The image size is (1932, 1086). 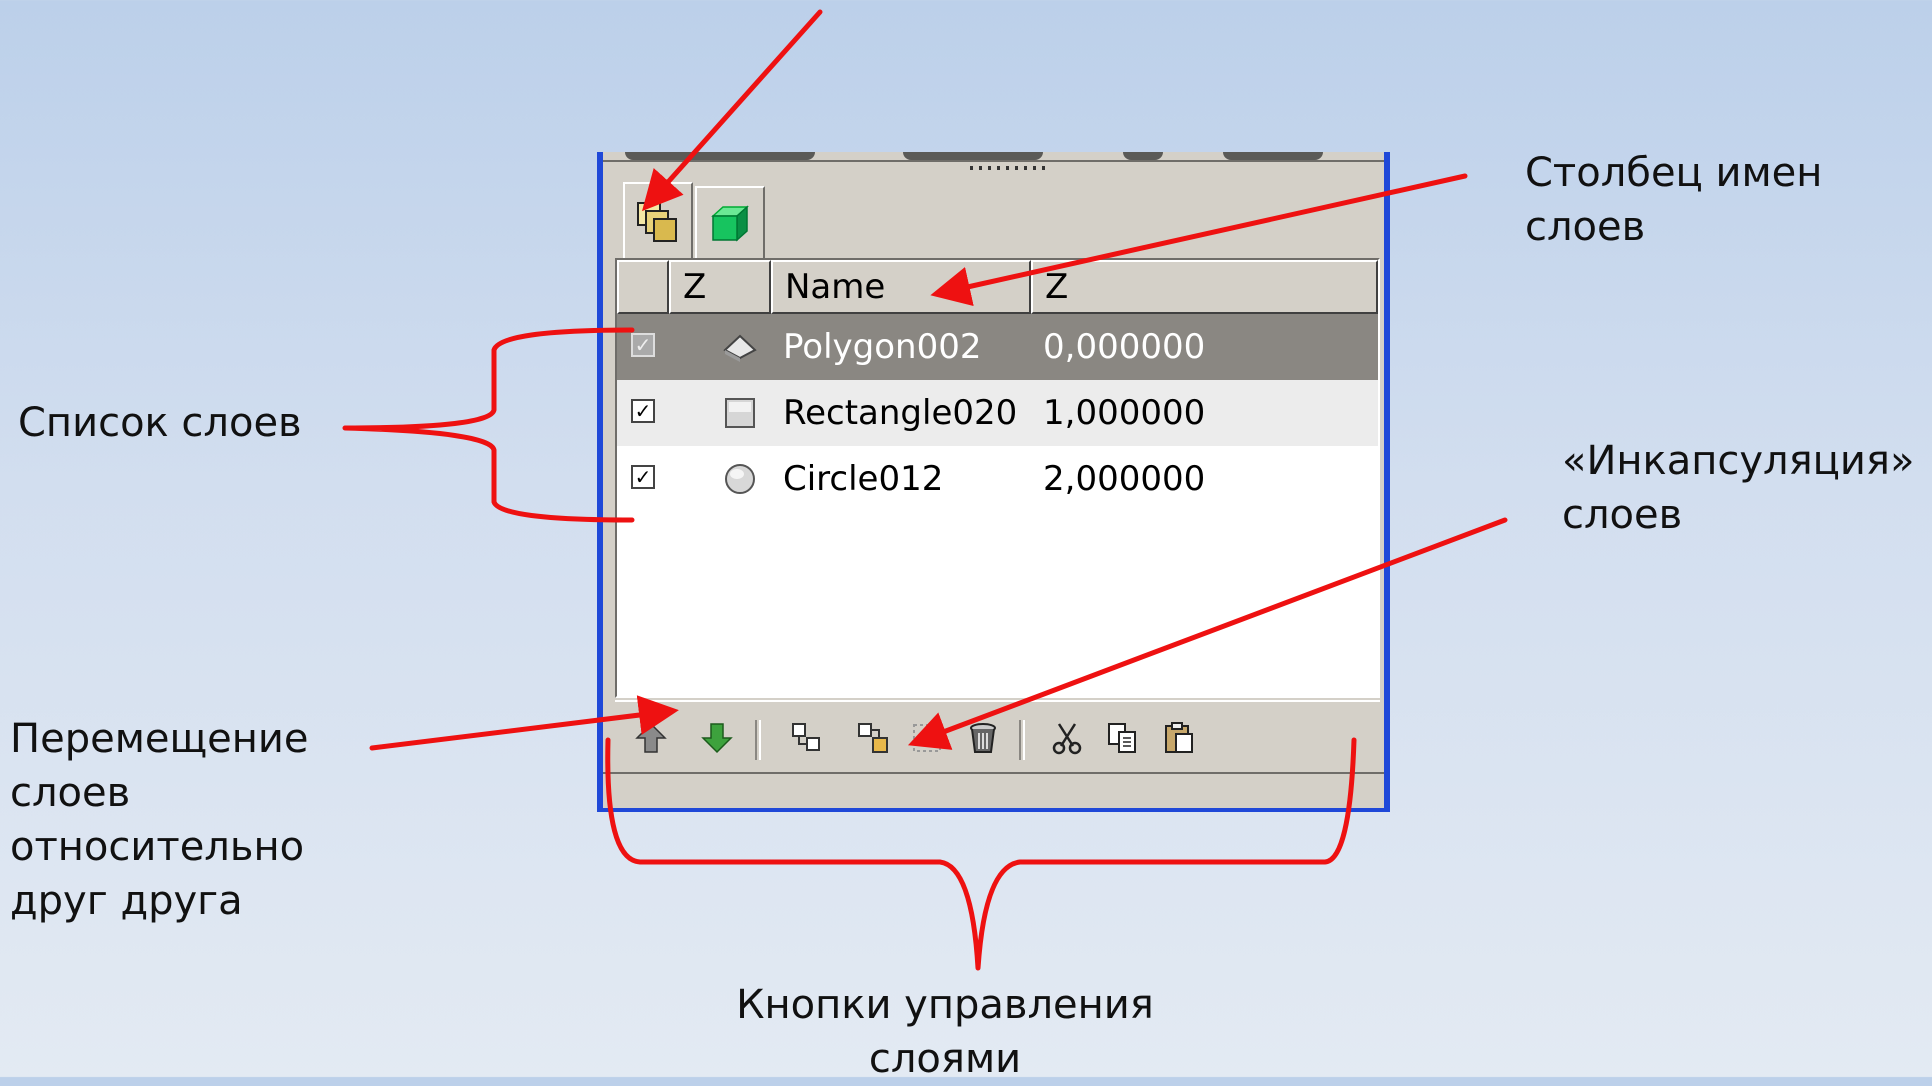 What do you see at coordinates (1199, 240) in the screenshot?
I see `arrow-to-name-column` at bounding box center [1199, 240].